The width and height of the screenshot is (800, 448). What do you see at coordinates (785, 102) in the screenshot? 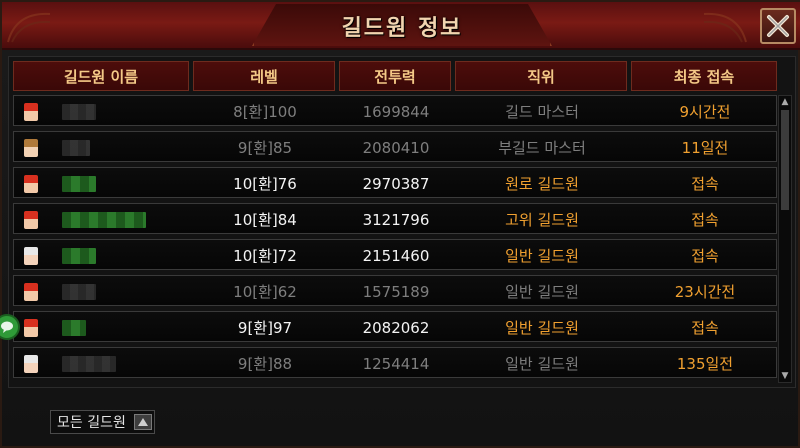
I see `triangle-up-icon: ▲` at bounding box center [785, 102].